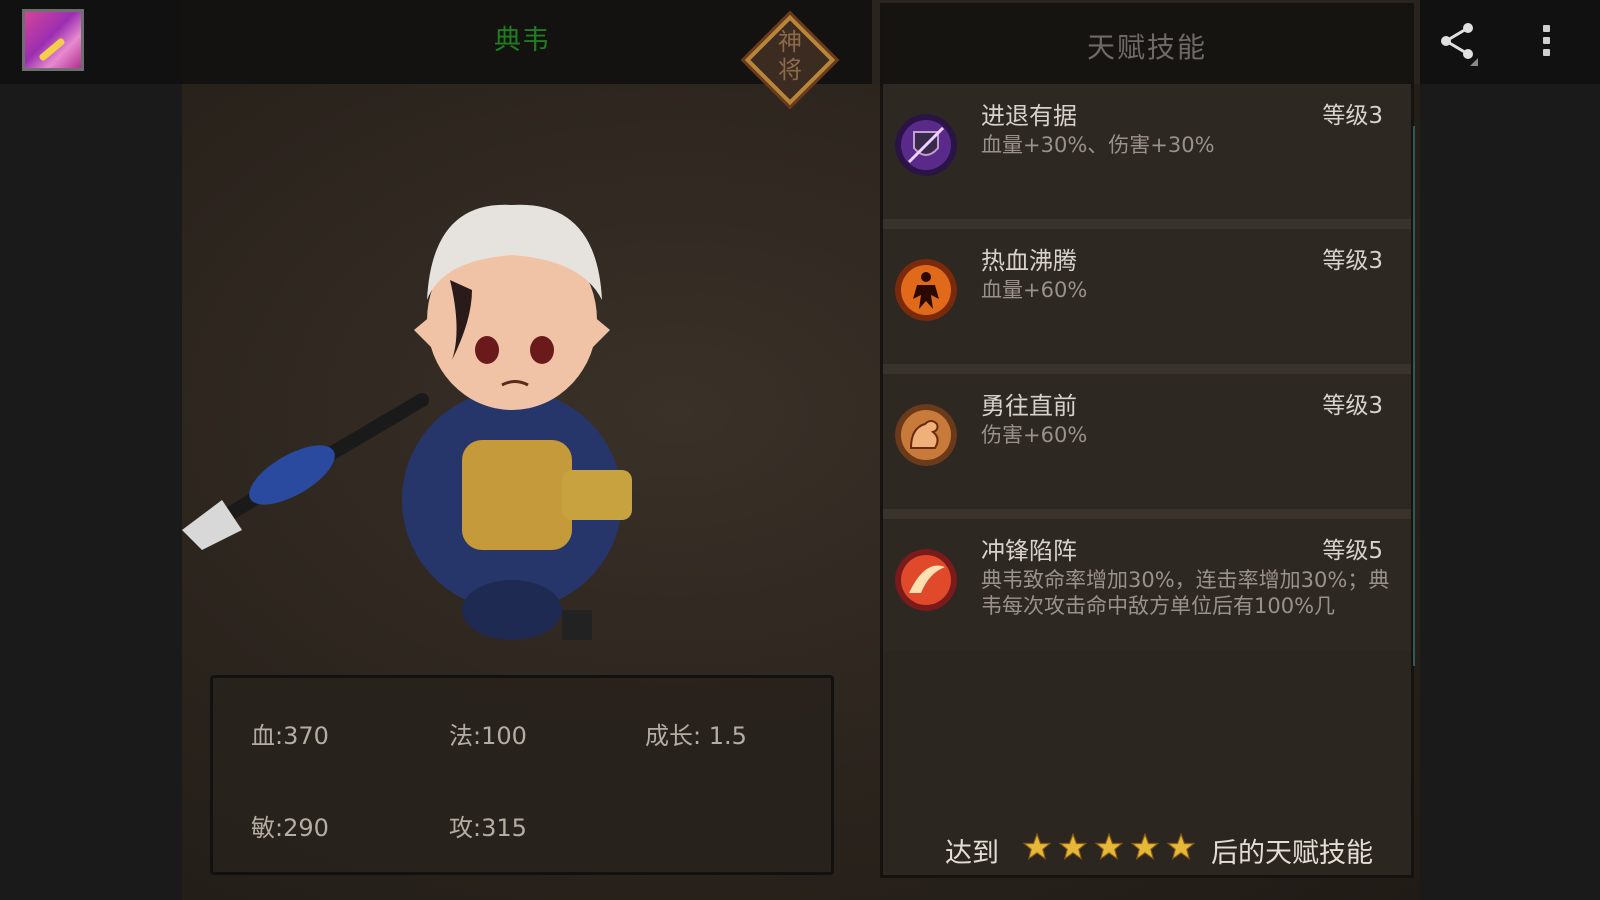 This screenshot has width=1600, height=900. What do you see at coordinates (1029, 261) in the screenshot?
I see `skill-name: 热血沸腾` at bounding box center [1029, 261].